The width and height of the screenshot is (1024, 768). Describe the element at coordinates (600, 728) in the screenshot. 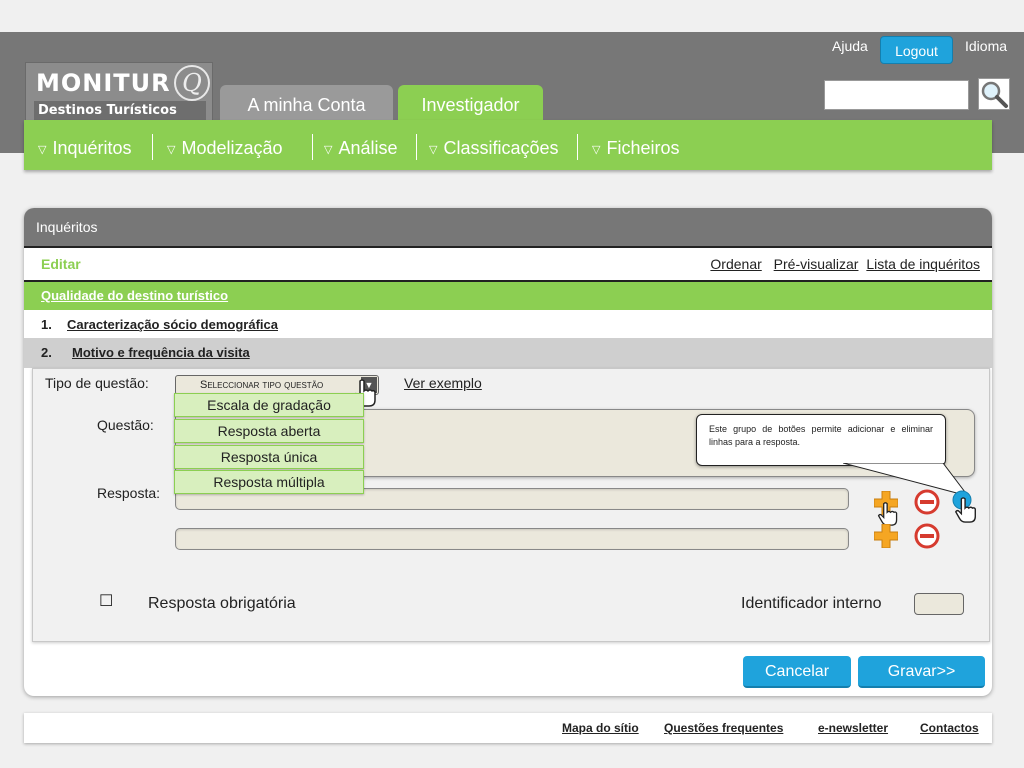

I see `footer-link-sitemap: Mapa do sítio` at that location.